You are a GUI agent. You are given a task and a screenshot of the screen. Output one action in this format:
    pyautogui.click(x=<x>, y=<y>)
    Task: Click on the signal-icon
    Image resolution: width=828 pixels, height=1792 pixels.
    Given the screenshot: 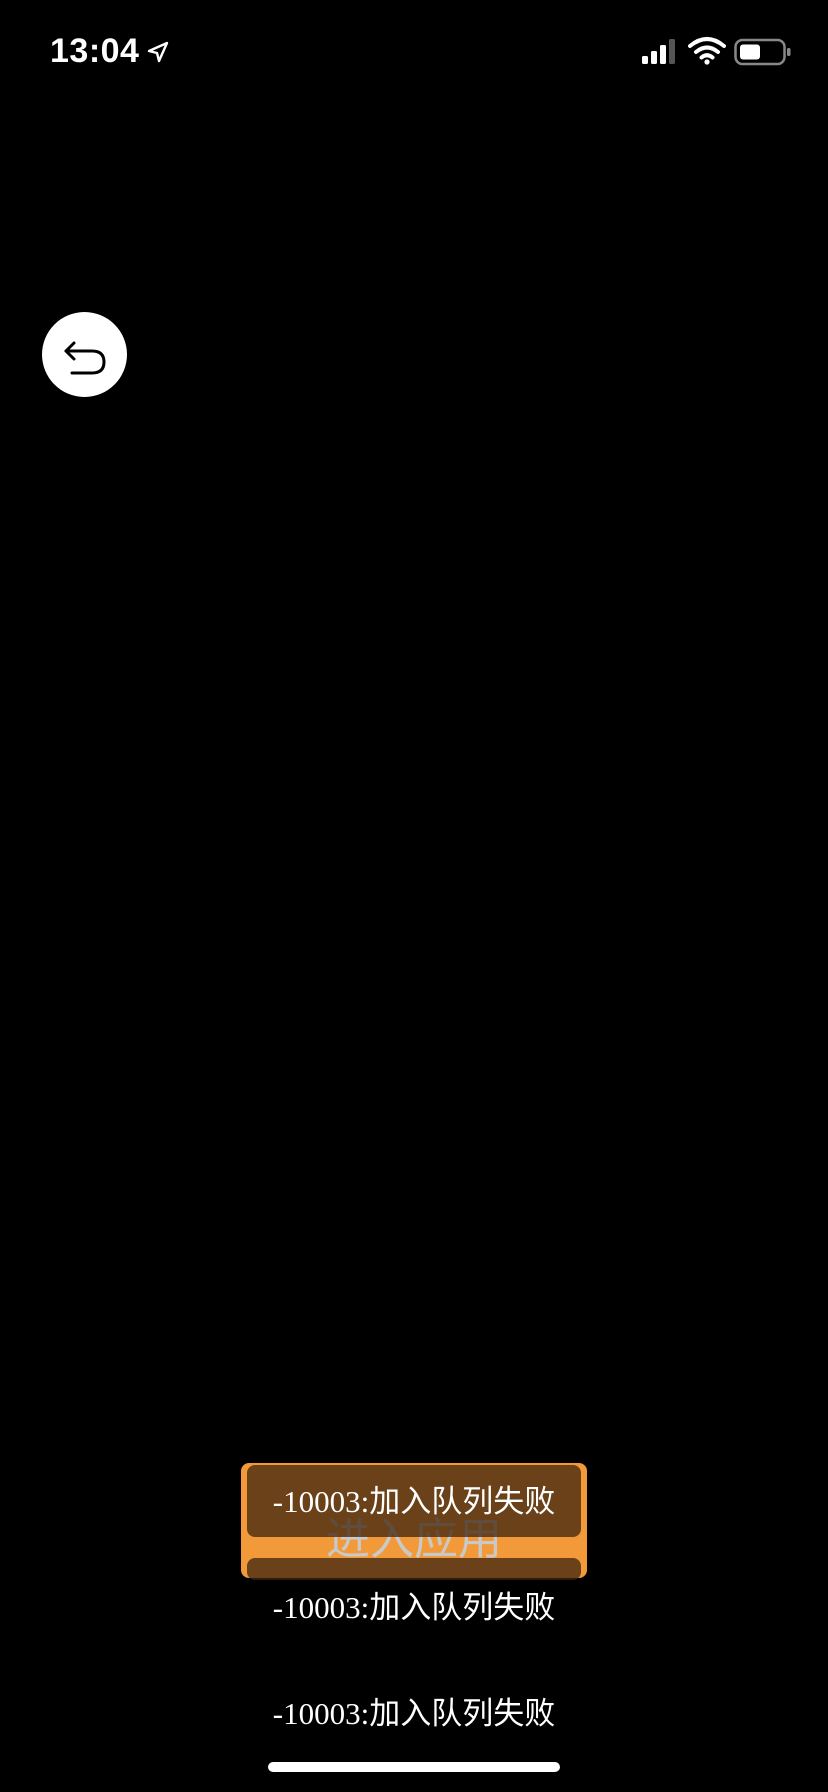 What is the action you would take?
    pyautogui.click(x=658, y=51)
    